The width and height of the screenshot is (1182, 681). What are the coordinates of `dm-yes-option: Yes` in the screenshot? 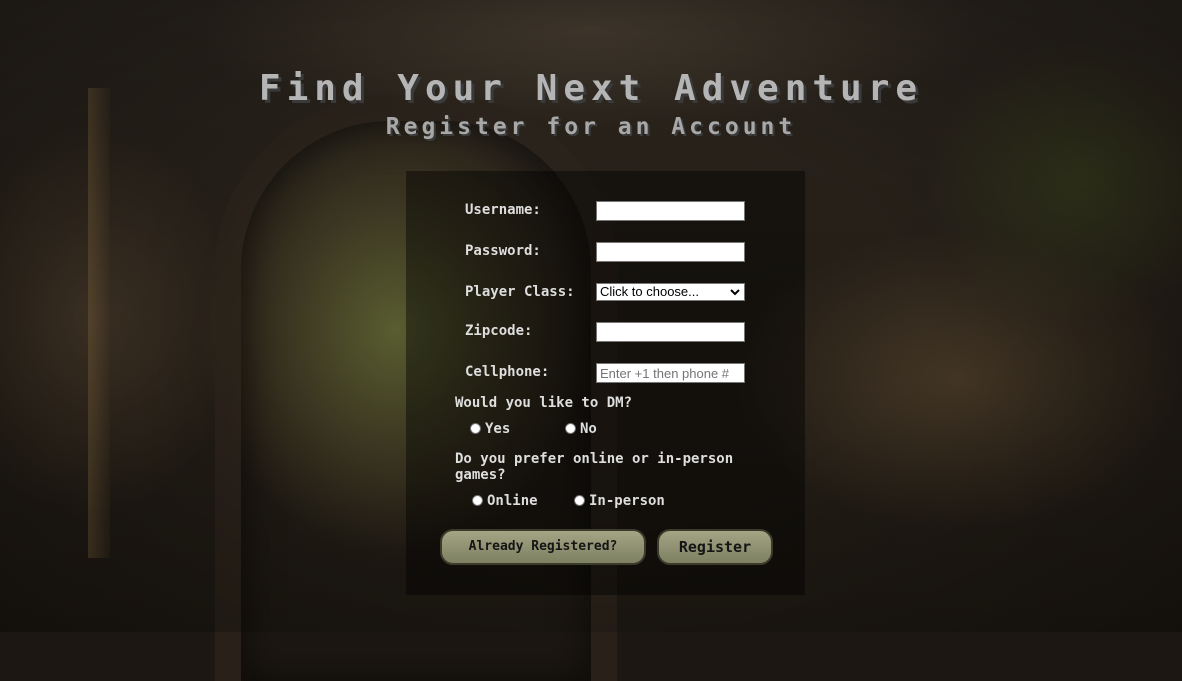 It's located at (500, 429).